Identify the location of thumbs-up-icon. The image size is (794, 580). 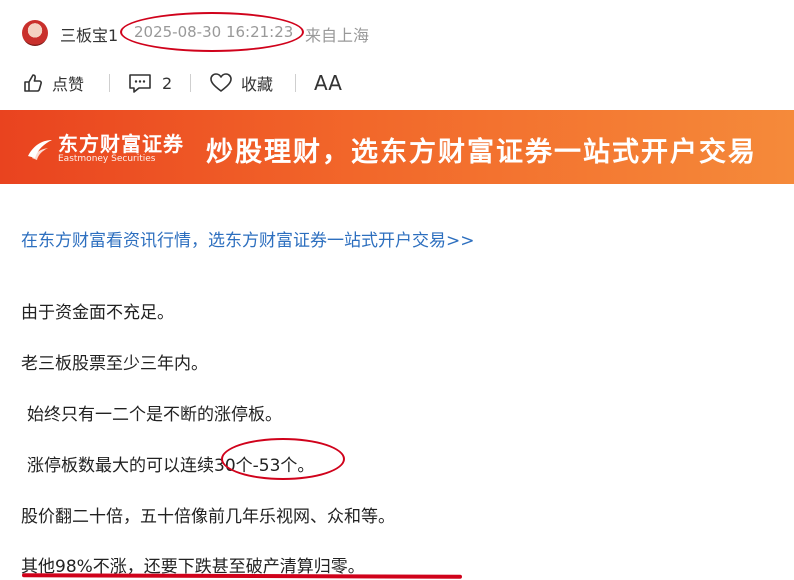
(33, 83).